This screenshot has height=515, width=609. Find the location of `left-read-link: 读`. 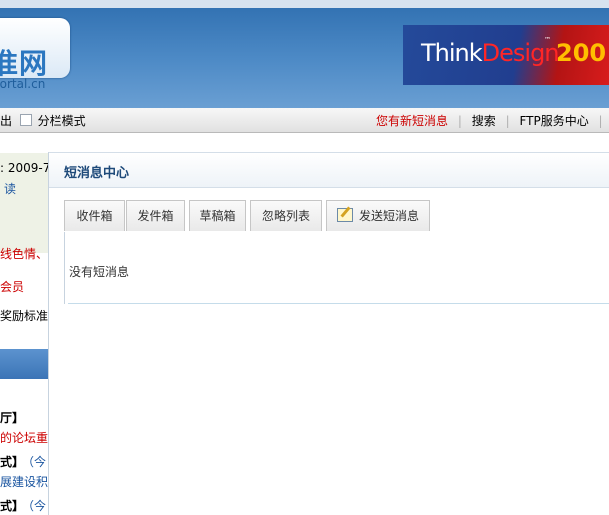

left-read-link: 读 is located at coordinates (10, 188).